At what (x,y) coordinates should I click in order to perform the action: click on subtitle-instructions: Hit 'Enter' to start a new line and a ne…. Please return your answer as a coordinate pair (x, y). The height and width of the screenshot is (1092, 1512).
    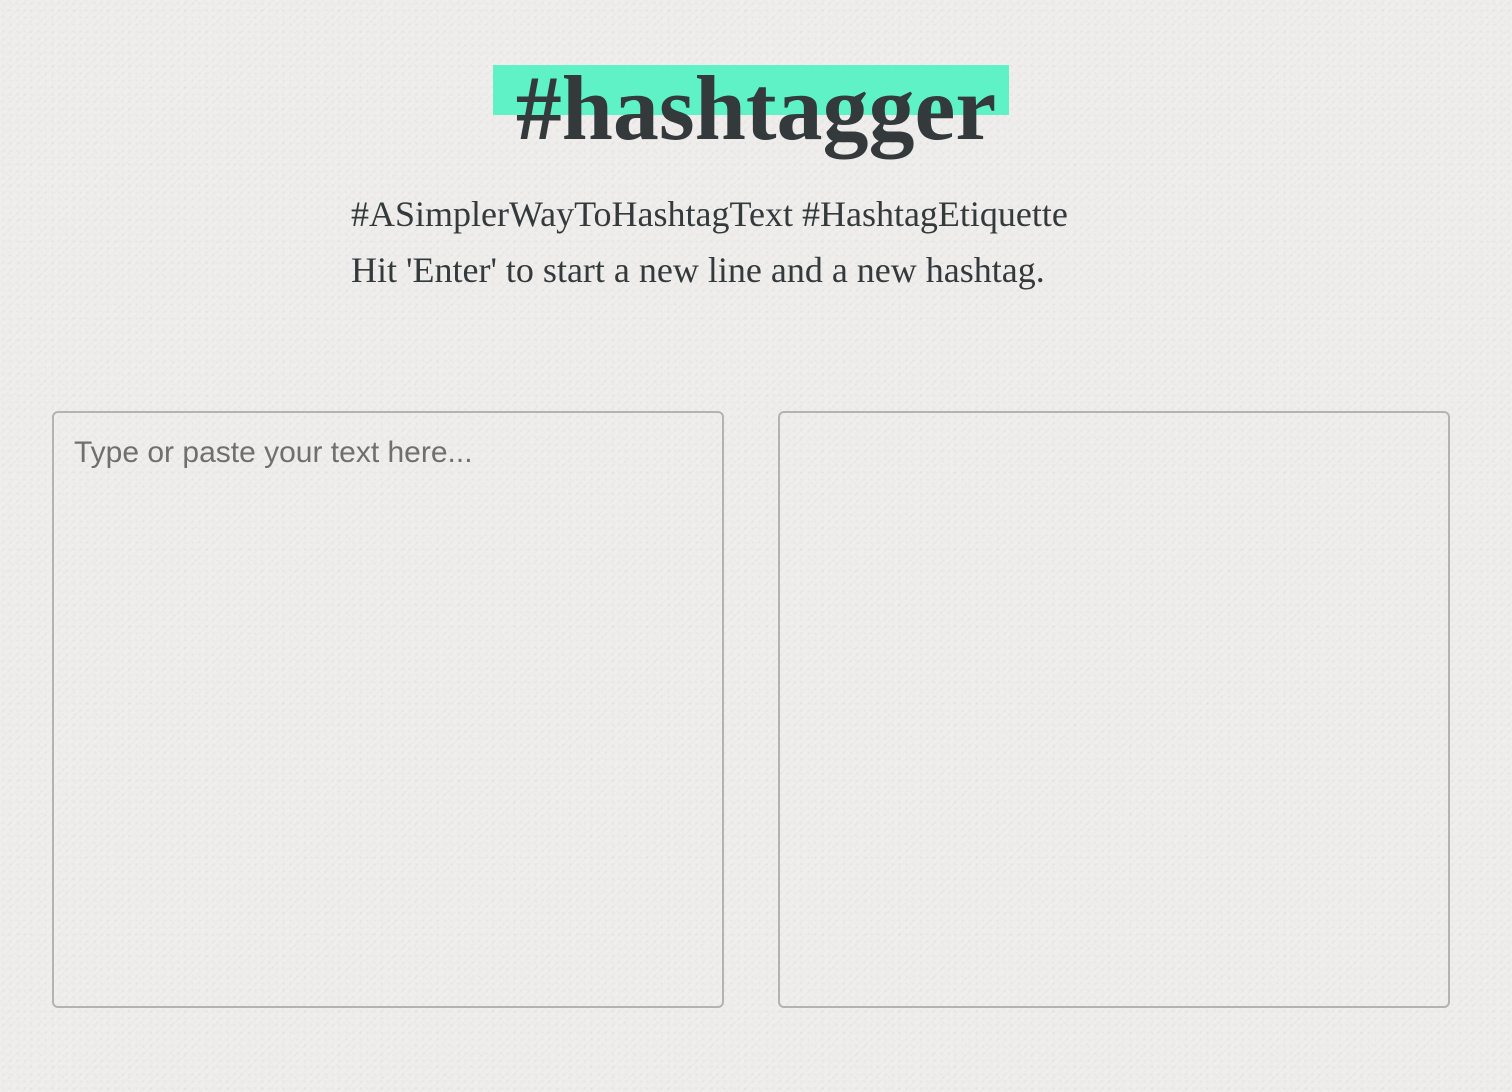
    Looking at the image, I should click on (698, 270).